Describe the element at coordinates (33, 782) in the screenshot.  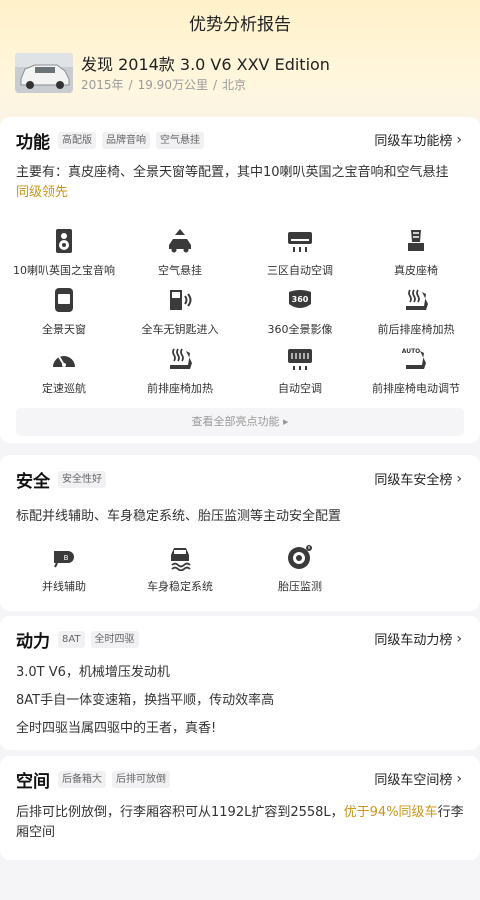
I see `section-title-space: 空间` at that location.